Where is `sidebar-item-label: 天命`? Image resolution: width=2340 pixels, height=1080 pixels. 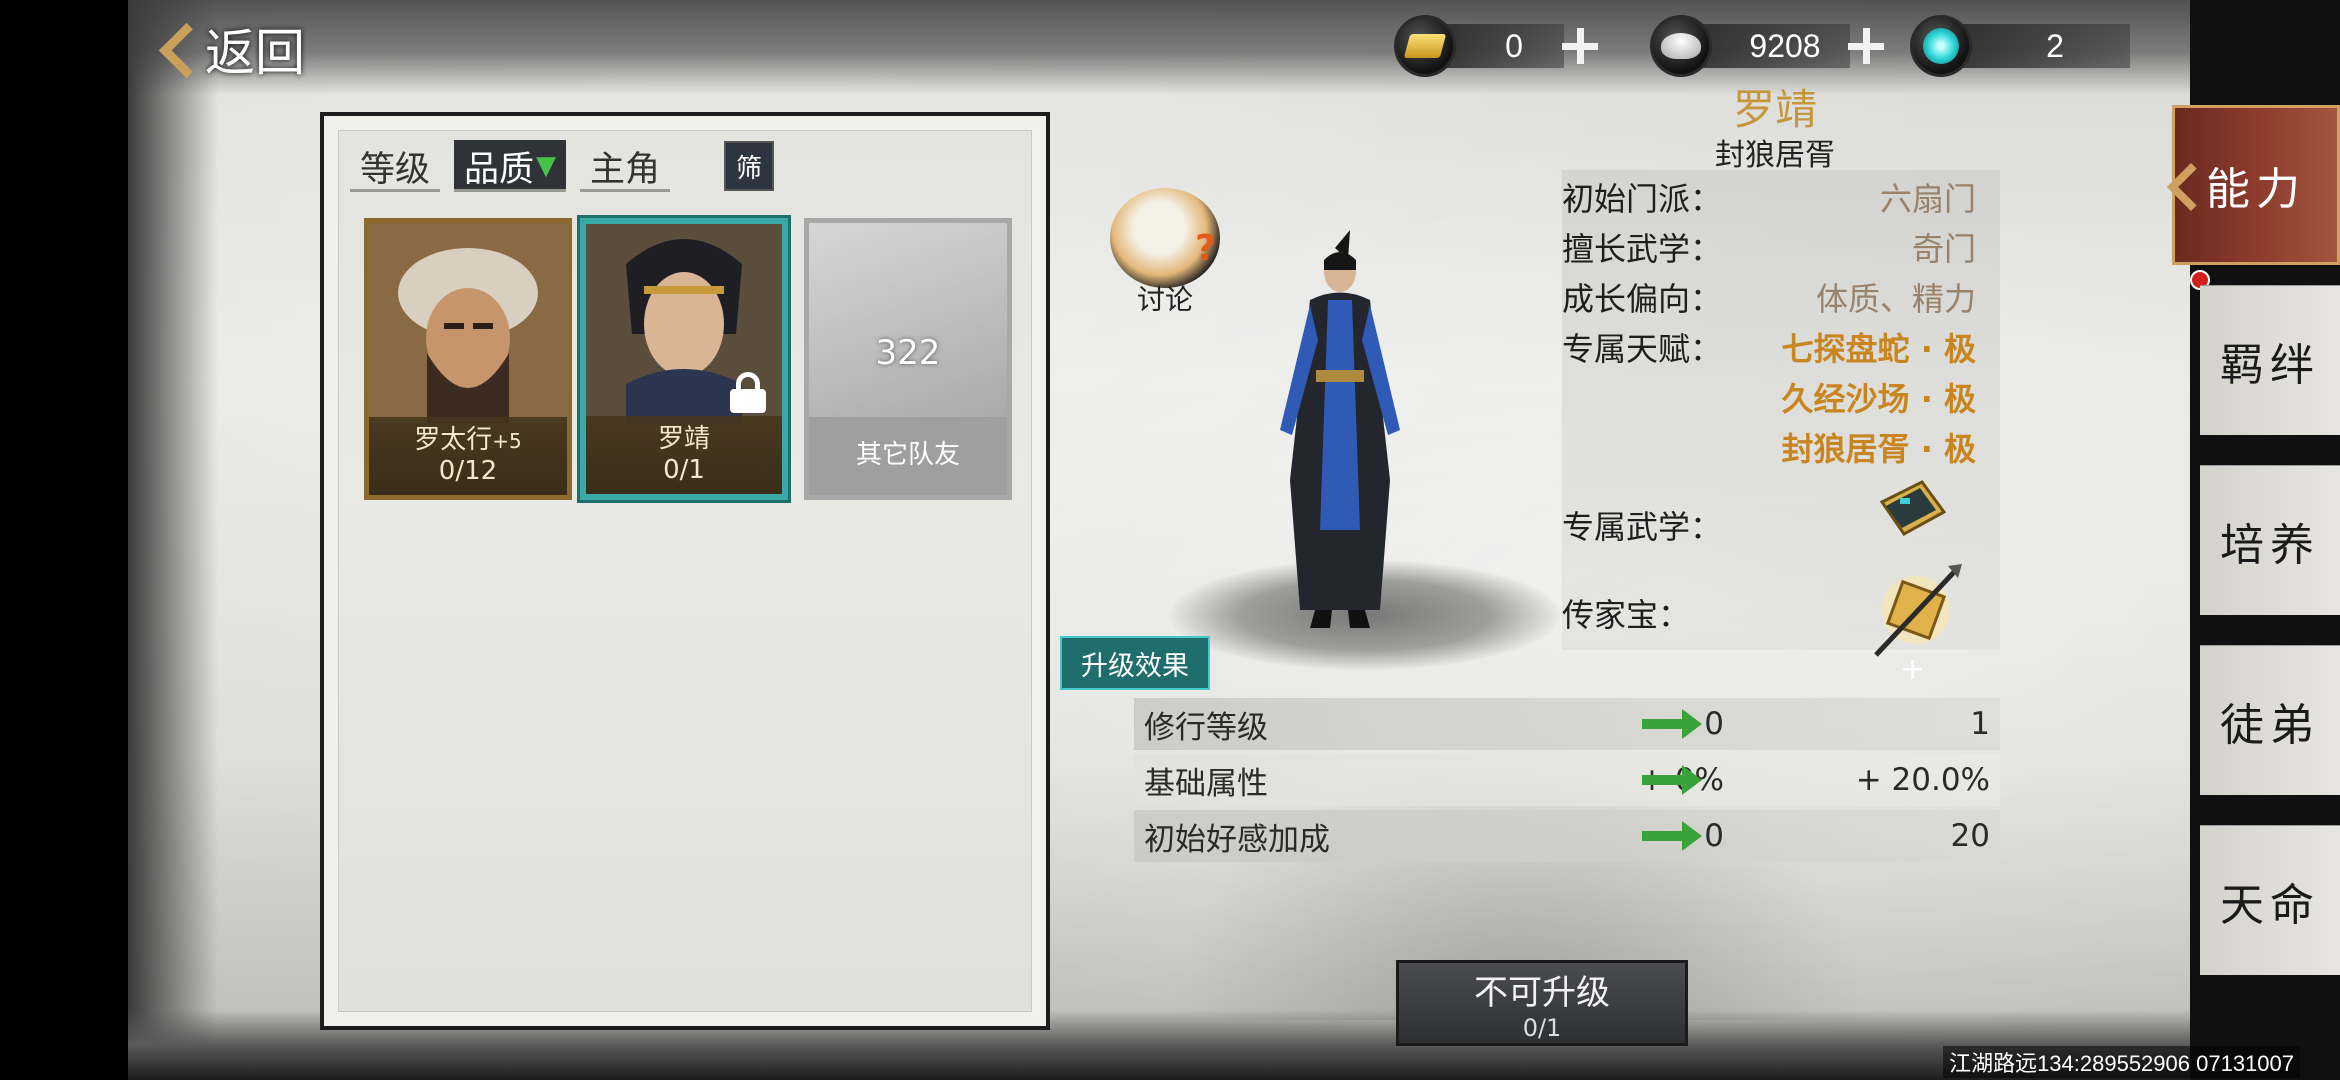 sidebar-item-label: 天命 is located at coordinates (2270, 905).